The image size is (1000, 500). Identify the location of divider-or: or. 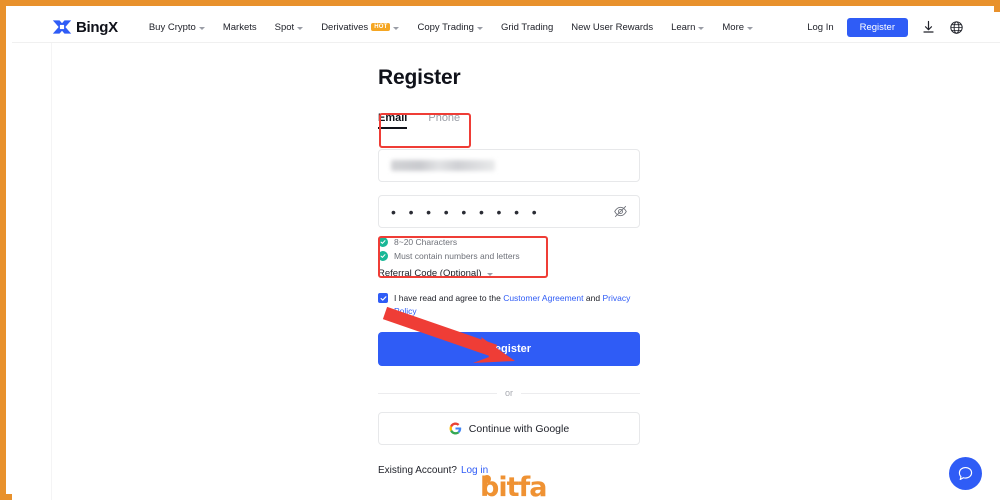
(509, 393).